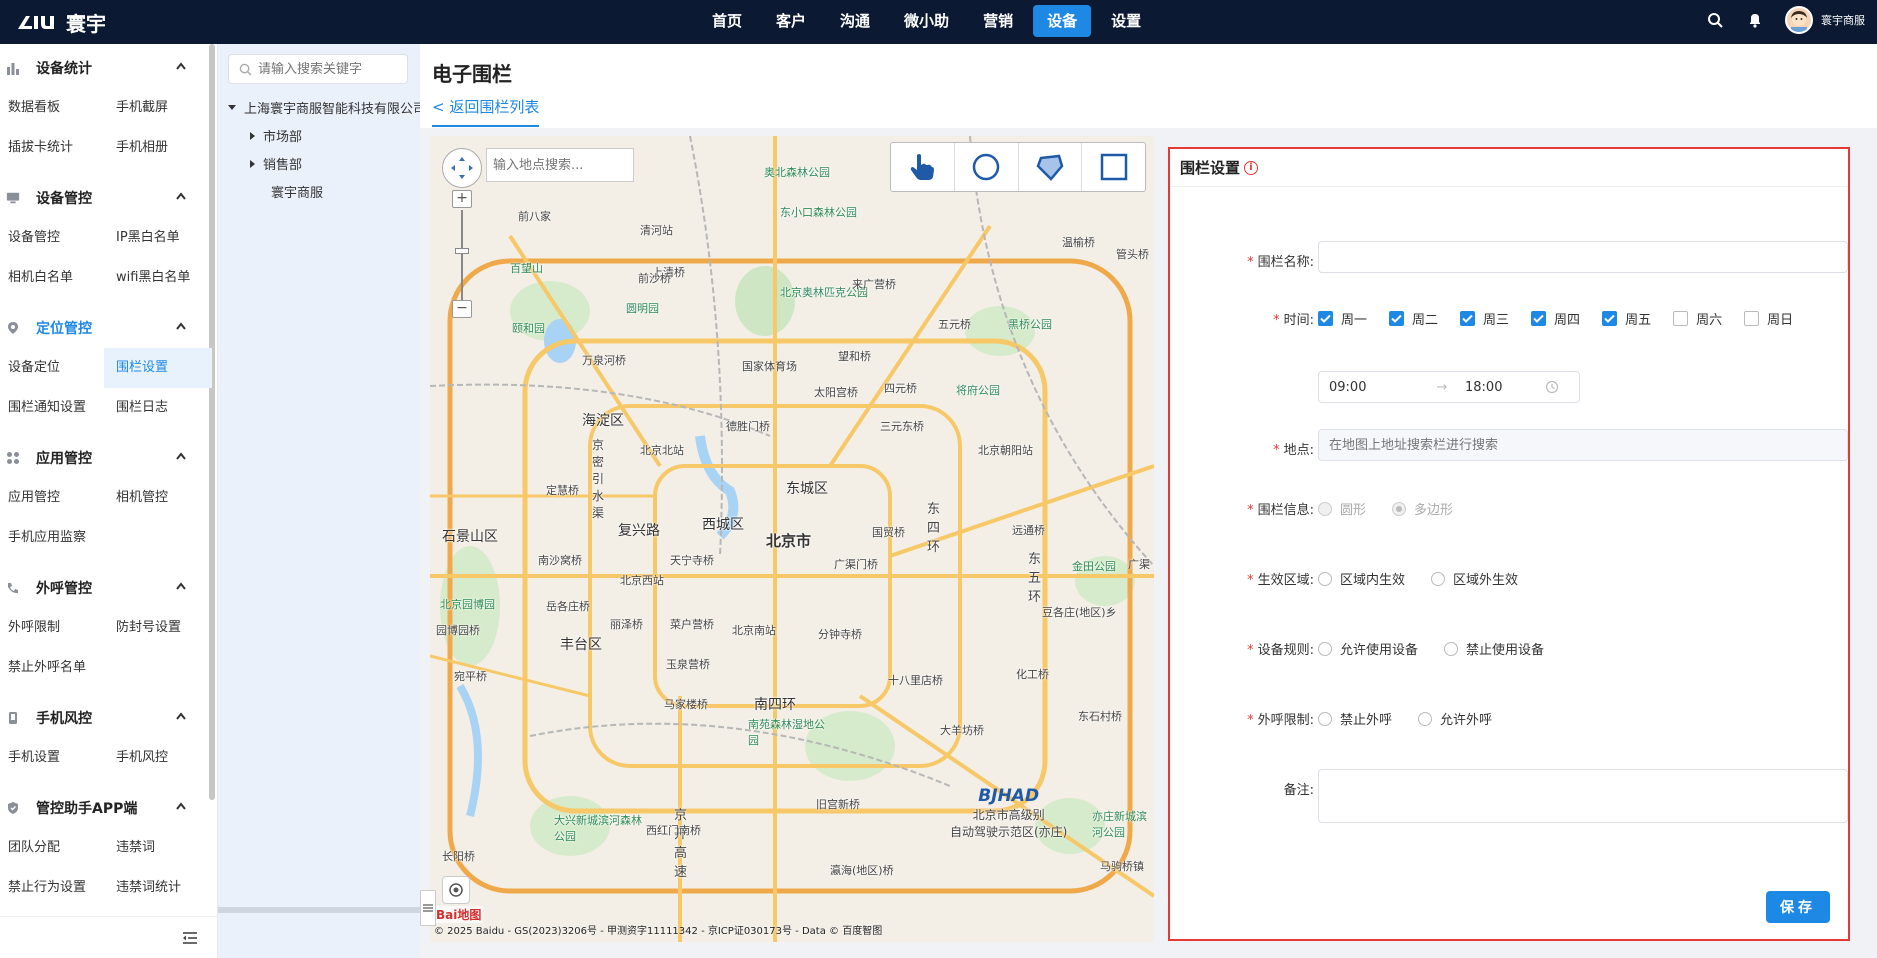 This screenshot has width=1877, height=958. Describe the element at coordinates (60, 22) in the screenshot. I see `brand-logo: 寰宇` at that location.